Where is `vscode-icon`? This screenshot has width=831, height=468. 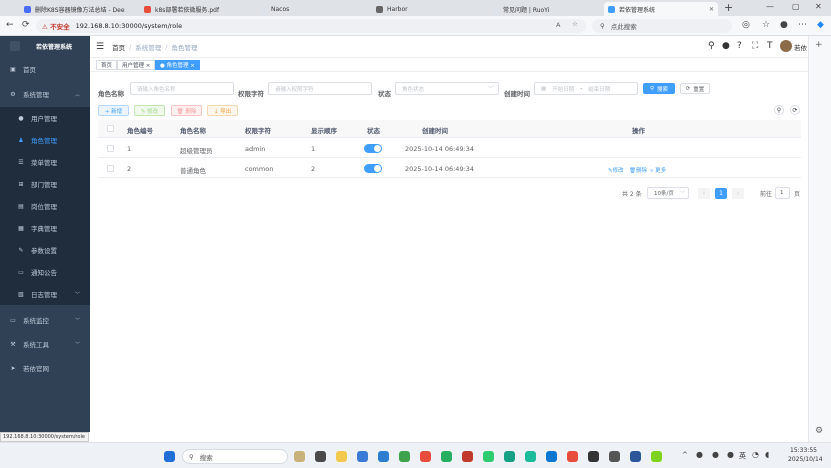
vscode-icon is located at coordinates (383, 456).